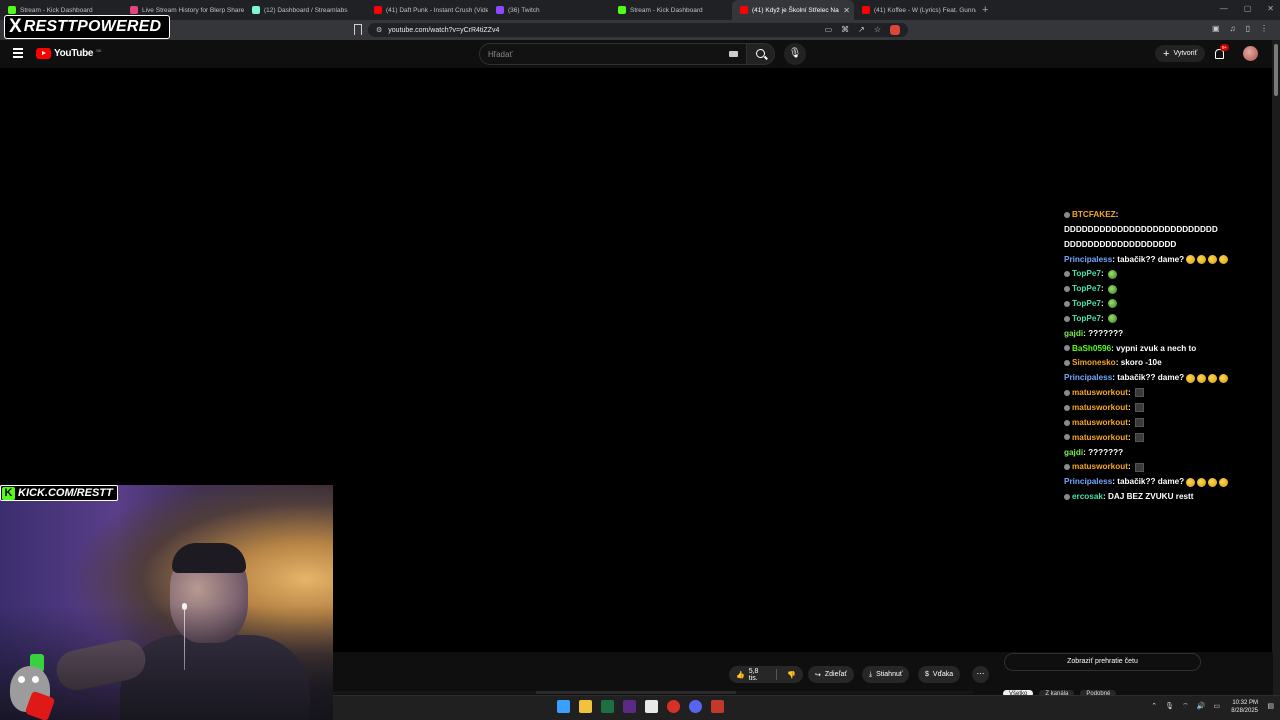 The image size is (1280, 720). What do you see at coordinates (980, 674) in the screenshot?
I see `more-actions-icon: ⋯` at bounding box center [980, 674].